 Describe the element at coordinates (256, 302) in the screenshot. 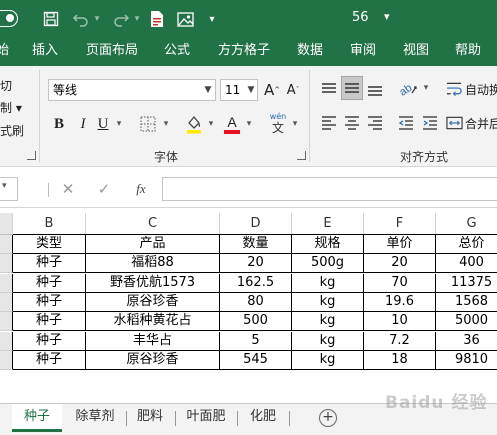

I see `table-cell-quantity: 80` at that location.